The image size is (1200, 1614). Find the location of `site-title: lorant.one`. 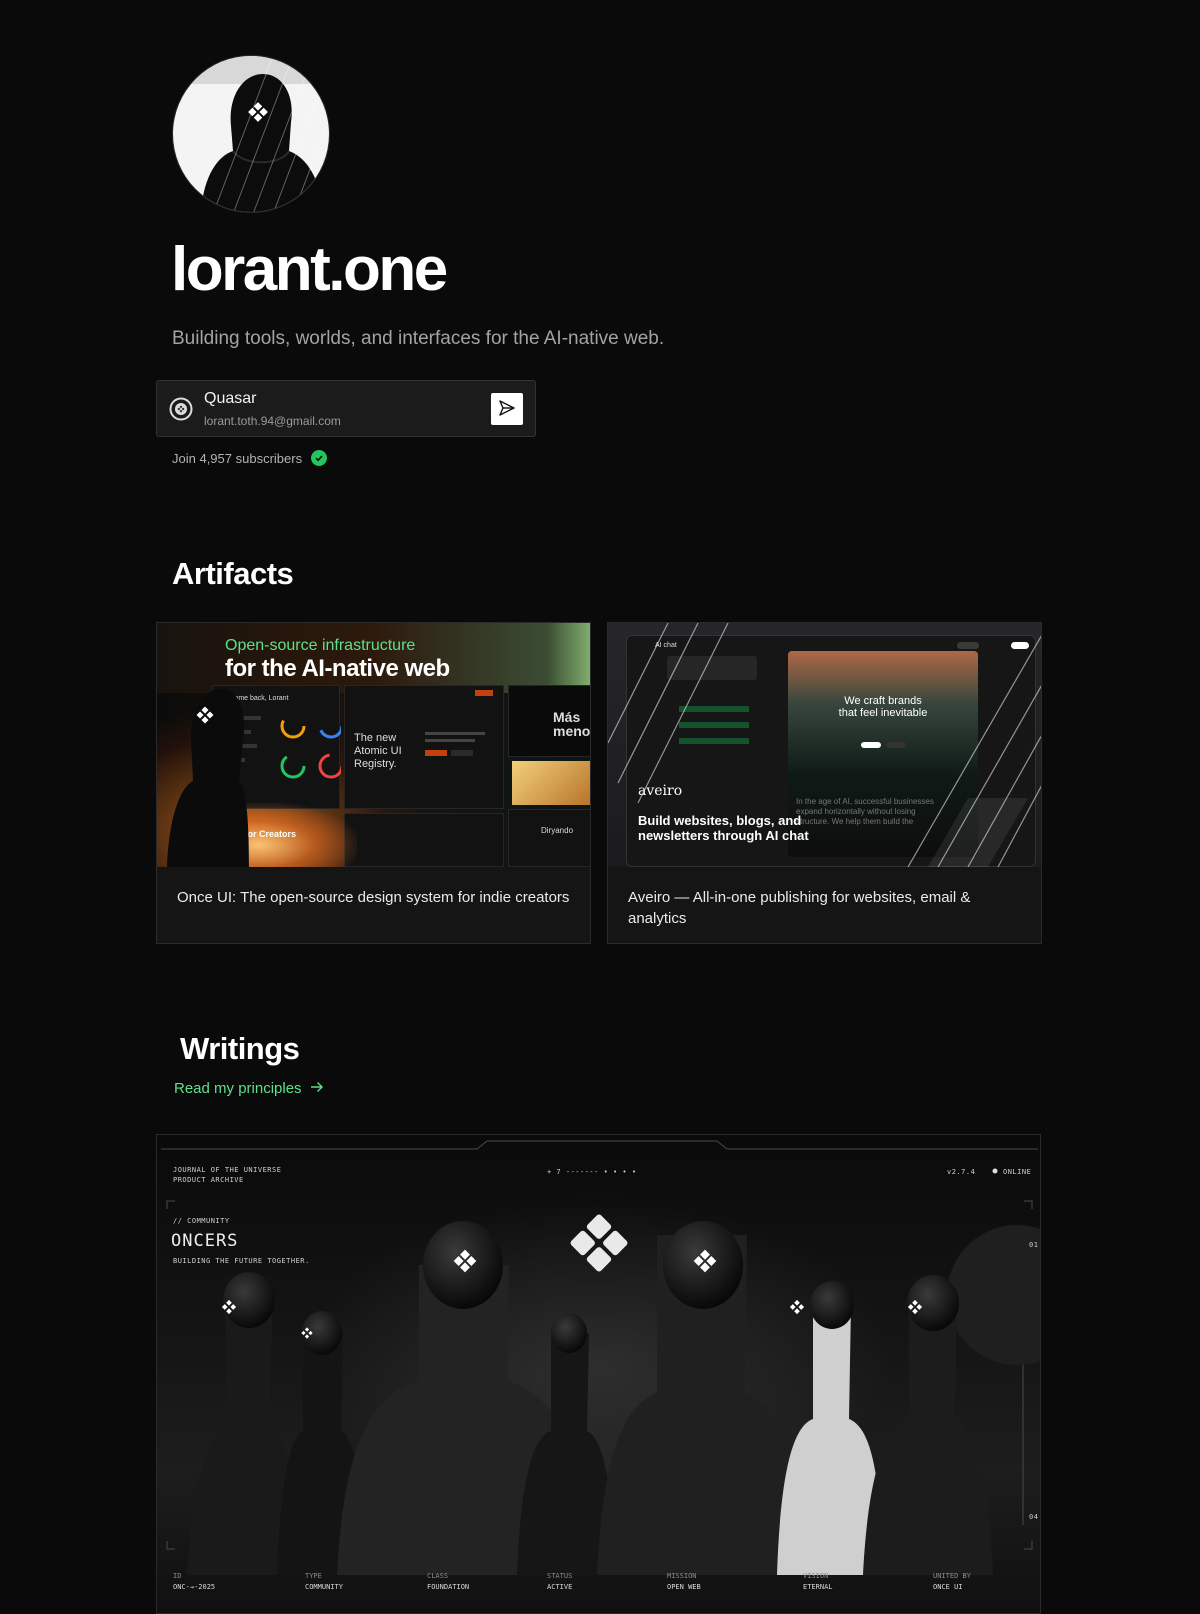

site-title: lorant.one is located at coordinates (309, 269).